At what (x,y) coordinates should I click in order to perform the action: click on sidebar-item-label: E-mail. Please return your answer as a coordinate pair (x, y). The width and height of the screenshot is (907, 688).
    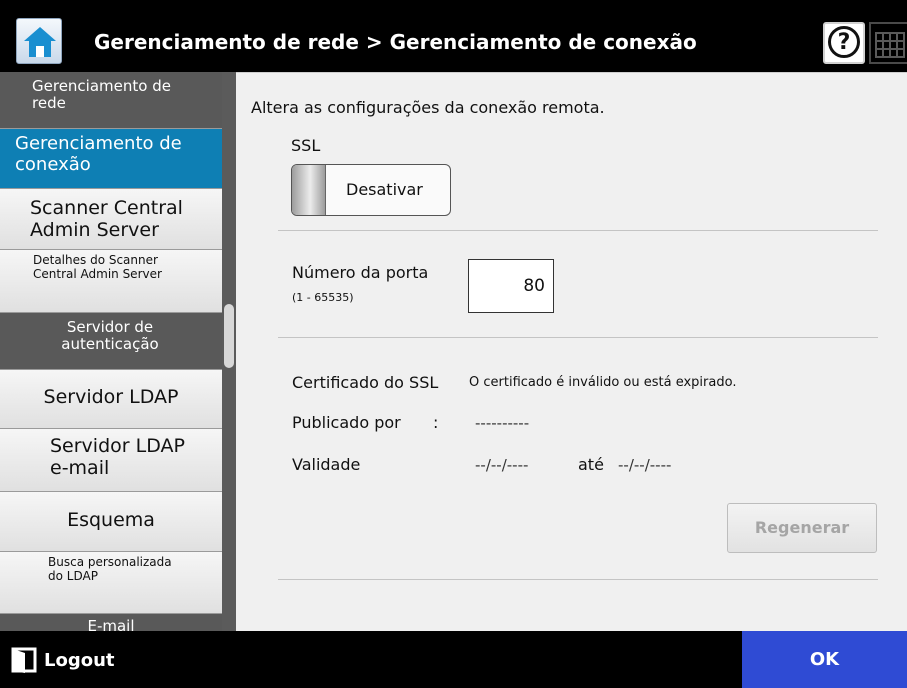
    Looking at the image, I should click on (111, 624).